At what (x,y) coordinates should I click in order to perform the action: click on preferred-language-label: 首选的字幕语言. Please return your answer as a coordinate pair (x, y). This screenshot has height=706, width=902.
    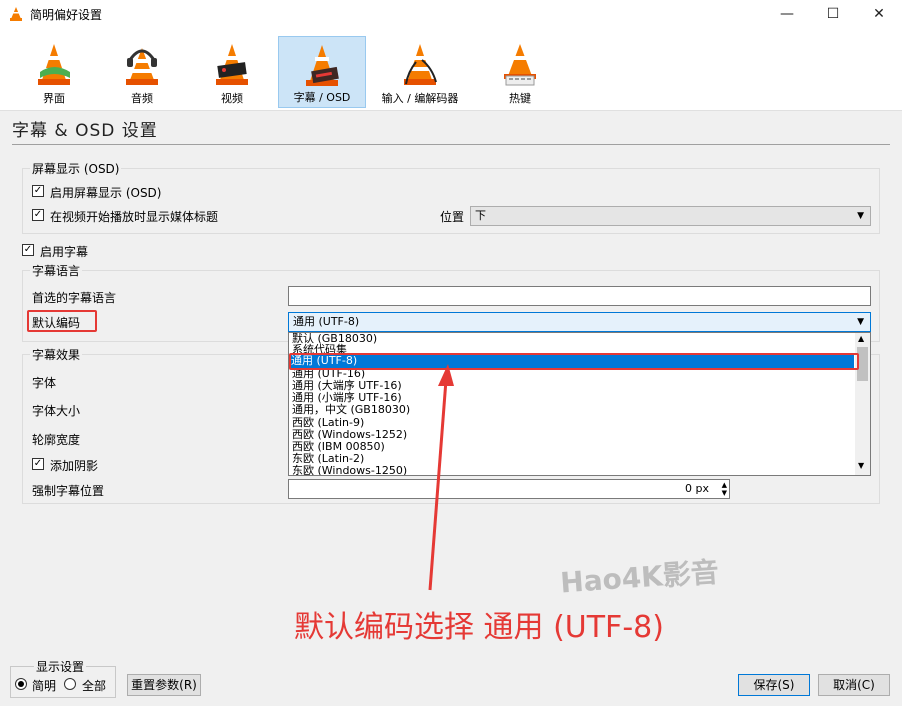
    Looking at the image, I should click on (74, 298).